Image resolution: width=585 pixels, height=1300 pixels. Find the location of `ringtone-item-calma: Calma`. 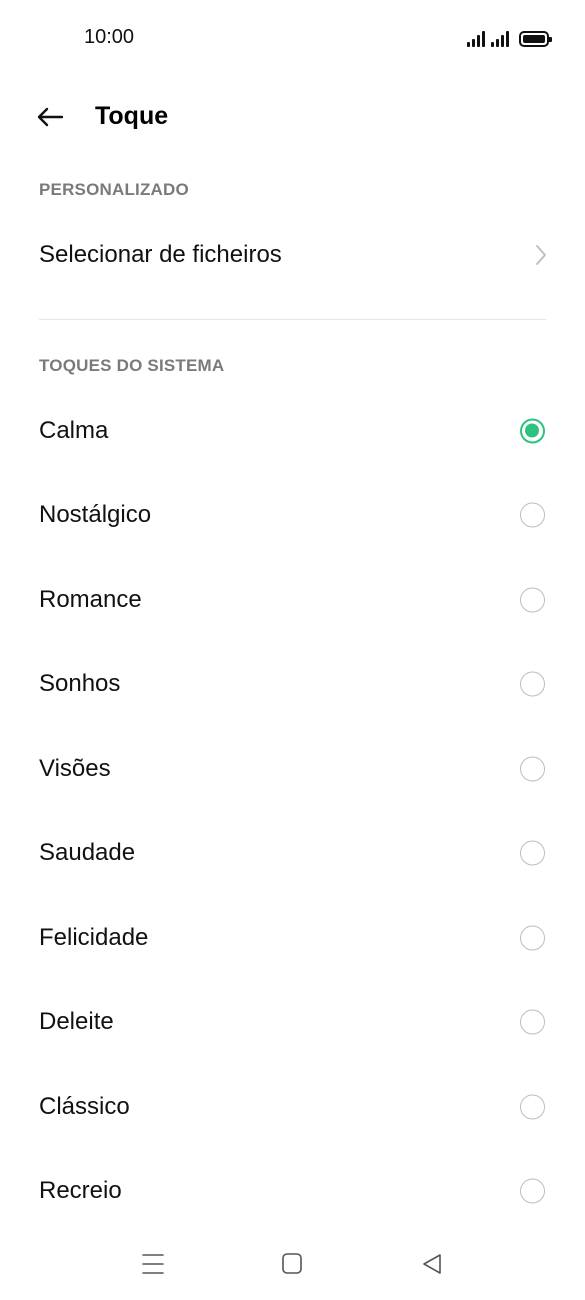

ringtone-item-calma: Calma is located at coordinates (292, 431).